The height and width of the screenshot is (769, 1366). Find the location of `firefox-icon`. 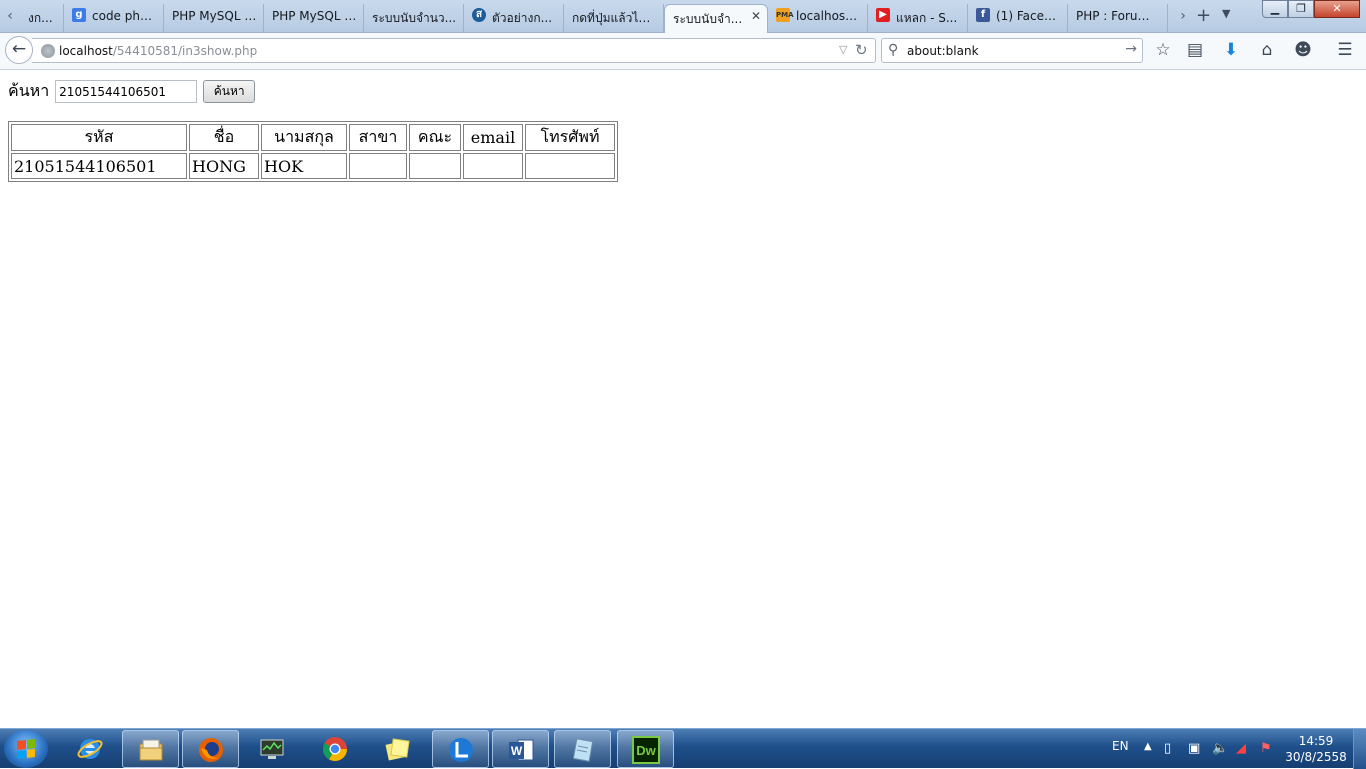

firefox-icon is located at coordinates (211, 750).